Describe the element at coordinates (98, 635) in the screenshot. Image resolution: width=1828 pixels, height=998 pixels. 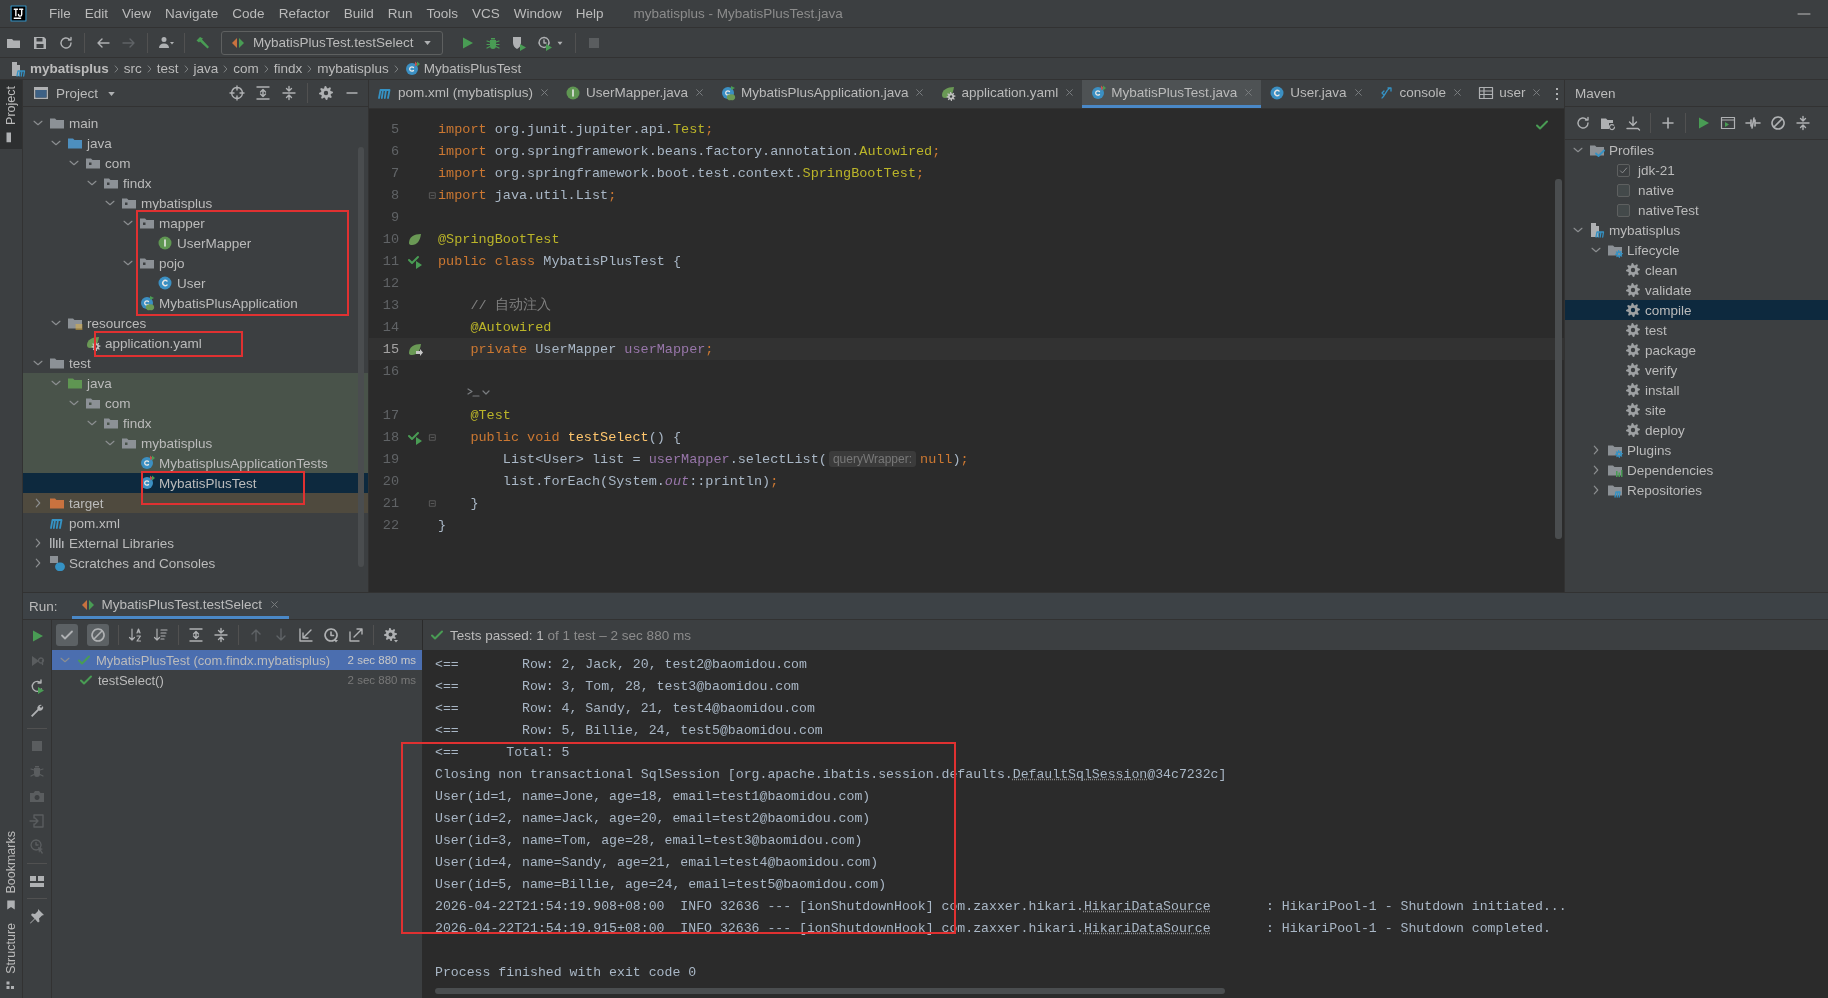
I see `show-ignored-toggle` at that location.